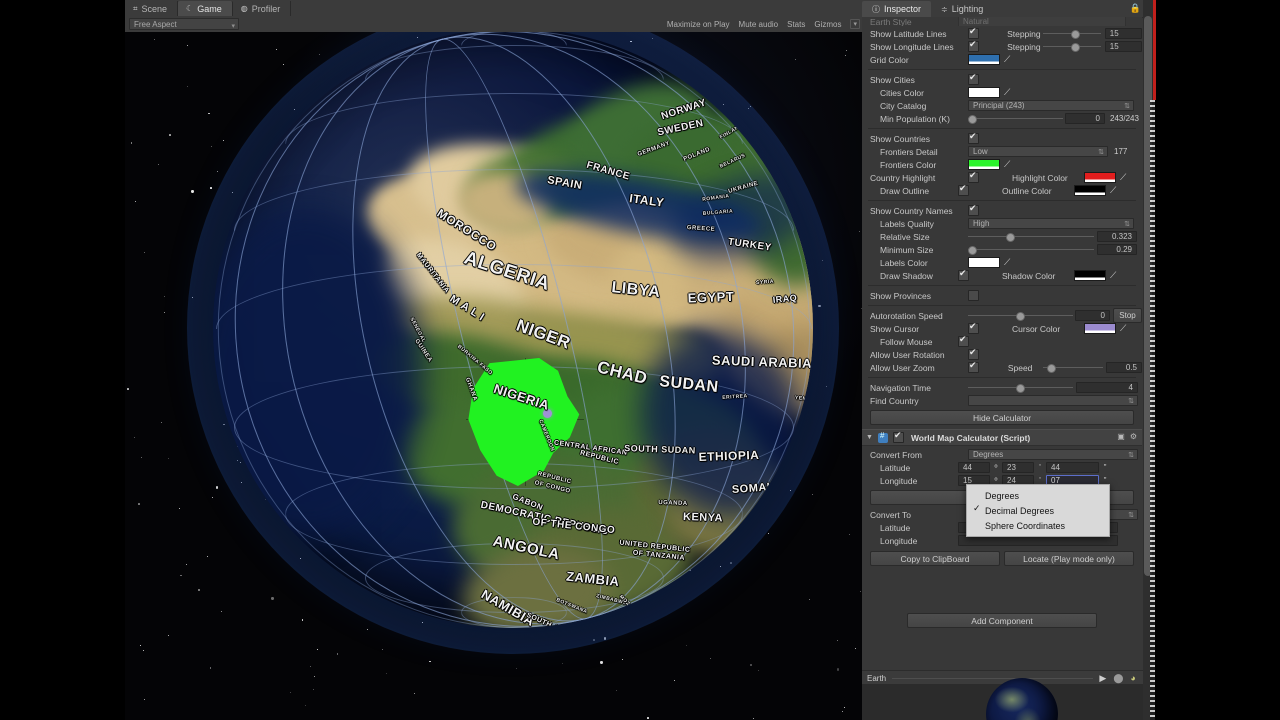 Image resolution: width=1280 pixels, height=720 pixels. I want to click on longitude-stepping-slider, so click(1071, 46).